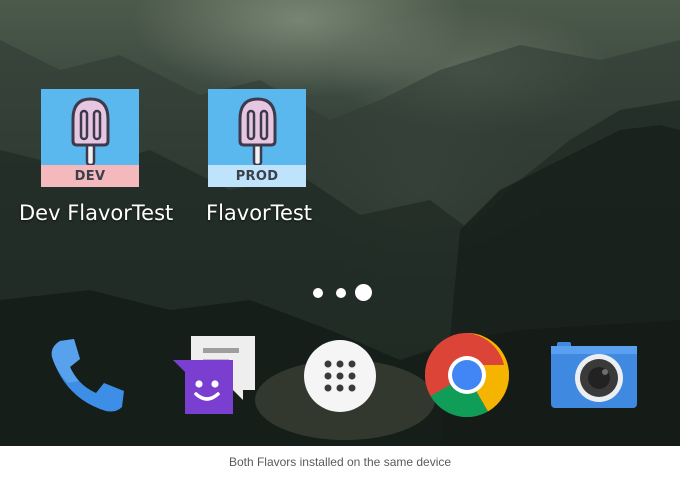 The width and height of the screenshot is (680, 477). I want to click on page-indicator, so click(340, 292).